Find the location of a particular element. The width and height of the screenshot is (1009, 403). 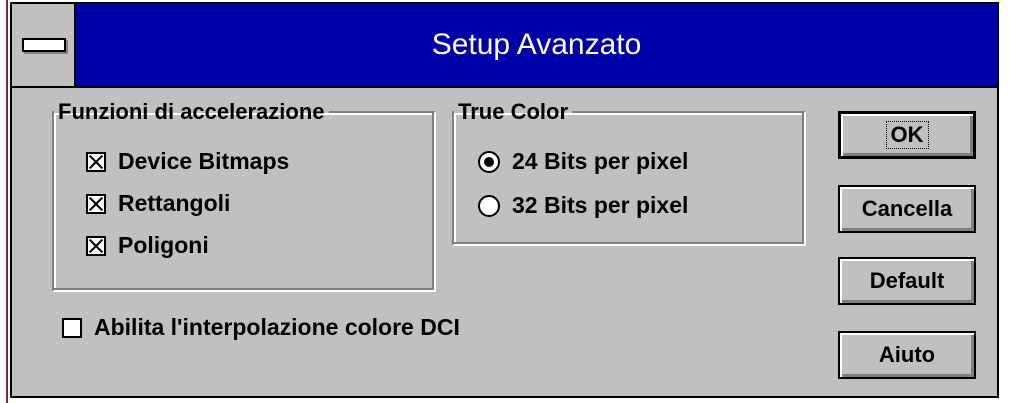

ok-button: OK is located at coordinates (907, 135).